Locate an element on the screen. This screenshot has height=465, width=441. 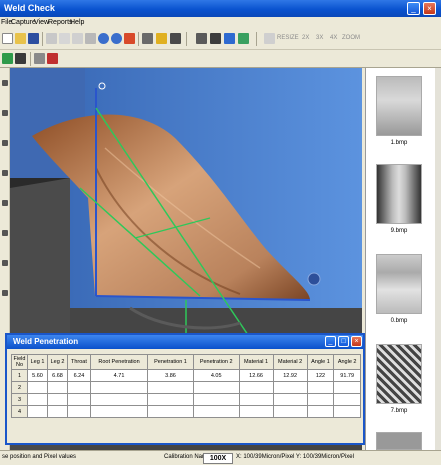
table-cell: 122 is located at coordinates (320, 375).